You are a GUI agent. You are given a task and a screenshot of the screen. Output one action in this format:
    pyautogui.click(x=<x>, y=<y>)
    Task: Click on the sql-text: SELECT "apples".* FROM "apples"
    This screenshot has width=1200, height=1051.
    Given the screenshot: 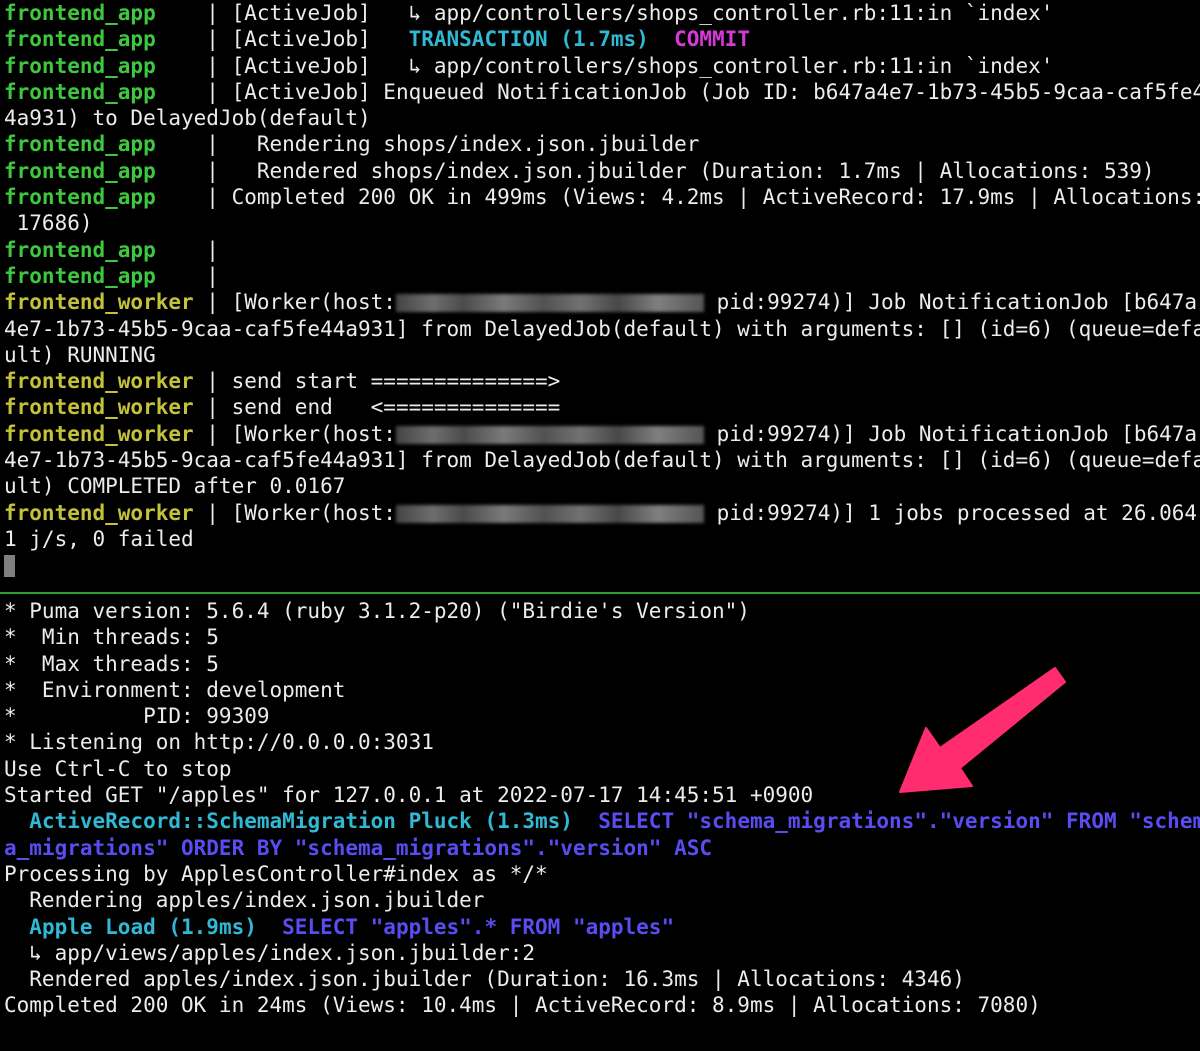 What is the action you would take?
    pyautogui.click(x=465, y=926)
    